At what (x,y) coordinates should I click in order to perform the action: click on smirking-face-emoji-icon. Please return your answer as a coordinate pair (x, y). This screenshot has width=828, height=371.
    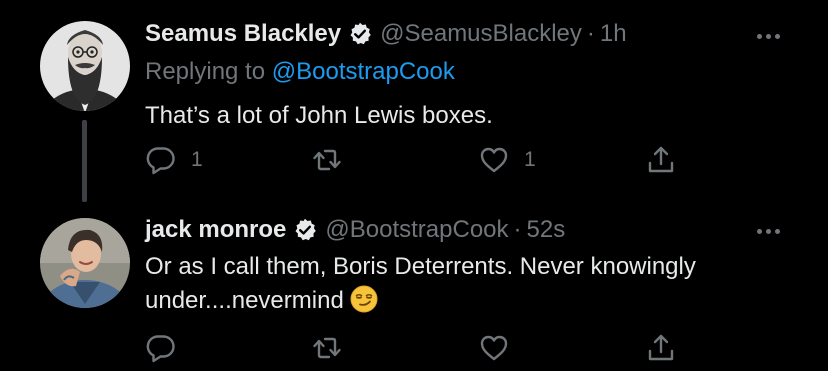
    Looking at the image, I should click on (364, 299).